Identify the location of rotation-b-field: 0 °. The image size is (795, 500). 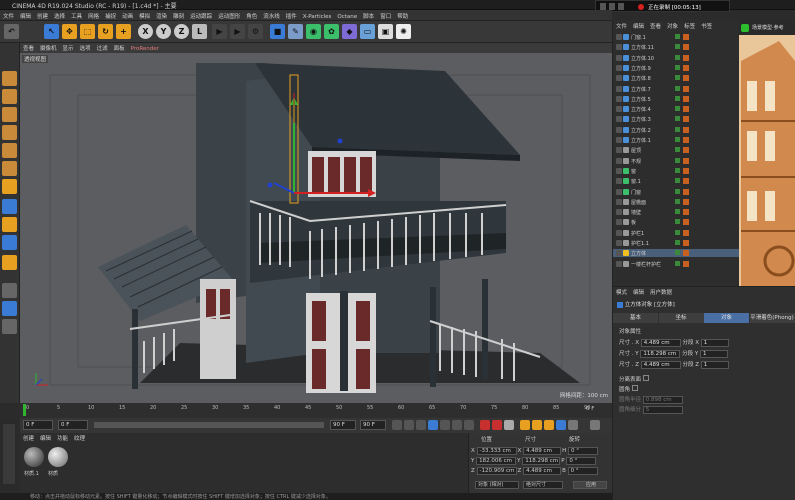
(582, 471).